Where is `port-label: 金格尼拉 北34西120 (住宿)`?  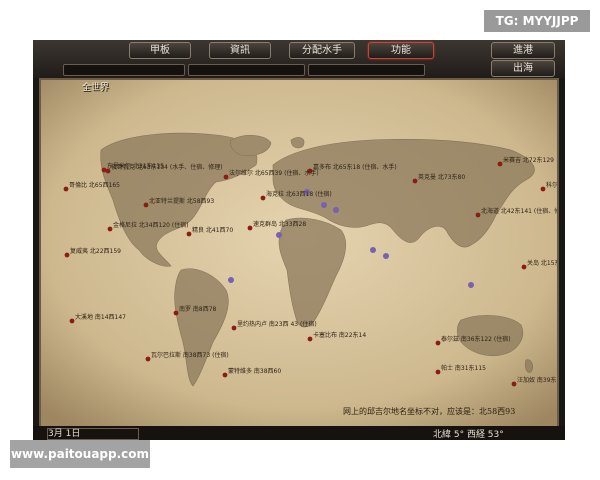
port-label: 金格尼拉 北34西120 (住宿) is located at coordinates (151, 225).